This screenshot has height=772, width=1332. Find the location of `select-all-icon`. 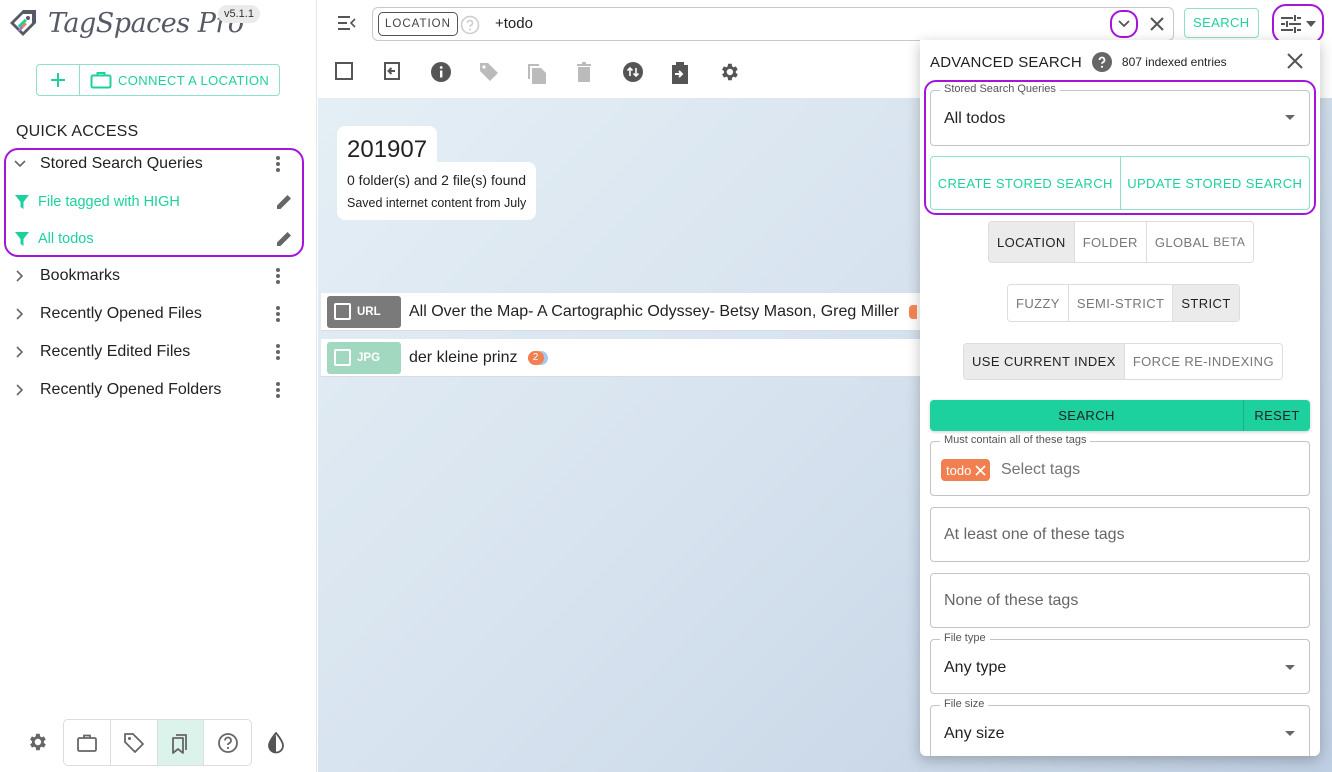

select-all-icon is located at coordinates (358, 73).